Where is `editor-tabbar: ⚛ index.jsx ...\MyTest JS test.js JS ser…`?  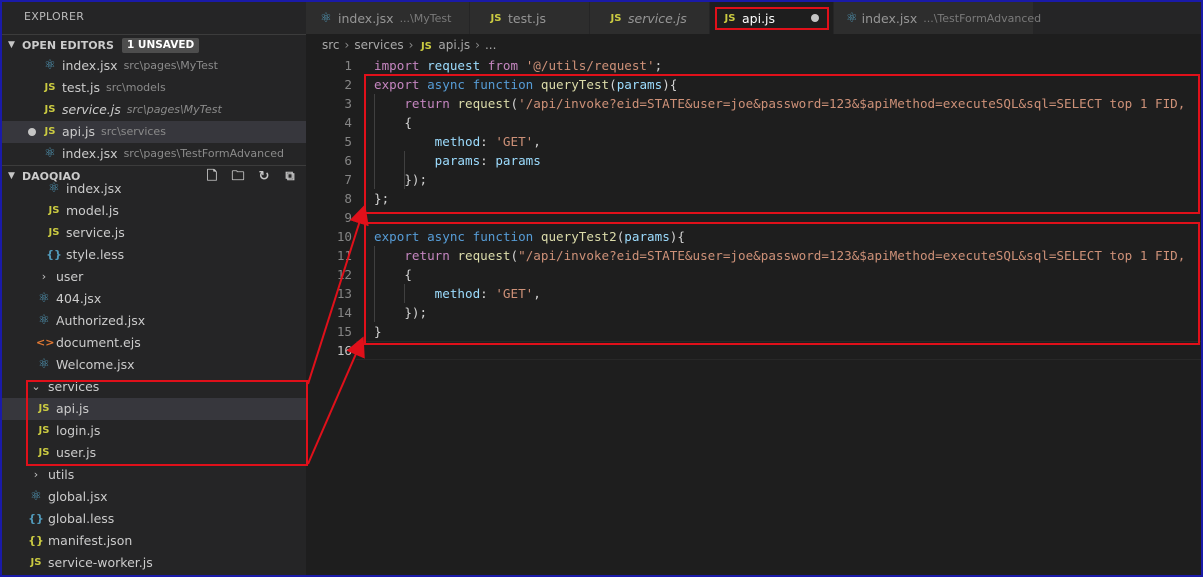 editor-tabbar: ⚛ index.jsx ...\MyTest JS test.js JS ser… is located at coordinates (753, 18).